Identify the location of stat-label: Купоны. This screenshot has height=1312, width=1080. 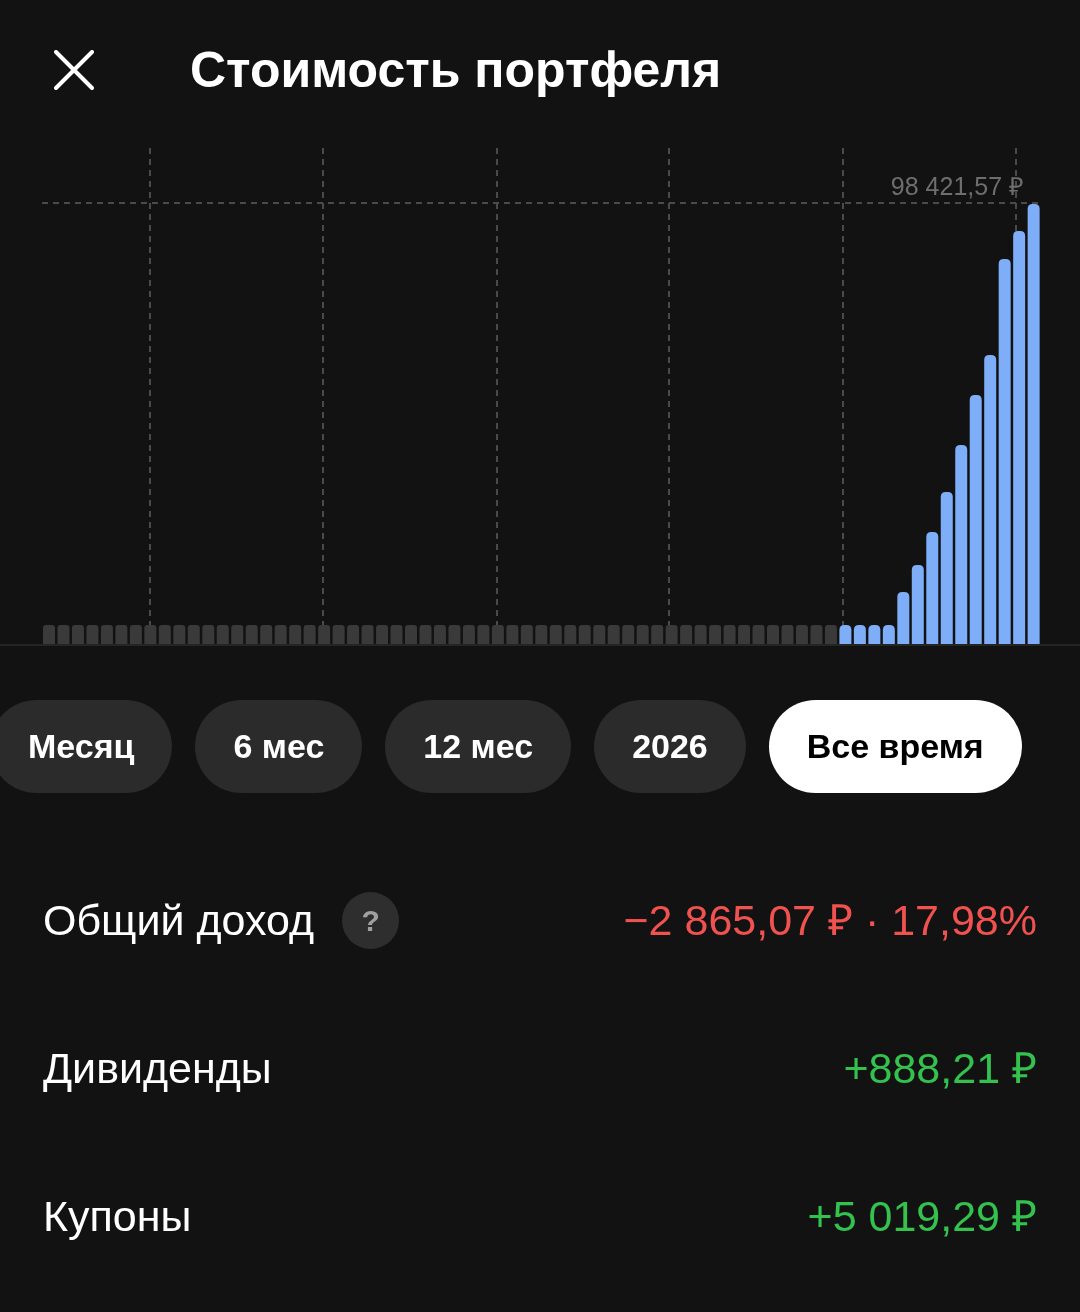
(117, 1216).